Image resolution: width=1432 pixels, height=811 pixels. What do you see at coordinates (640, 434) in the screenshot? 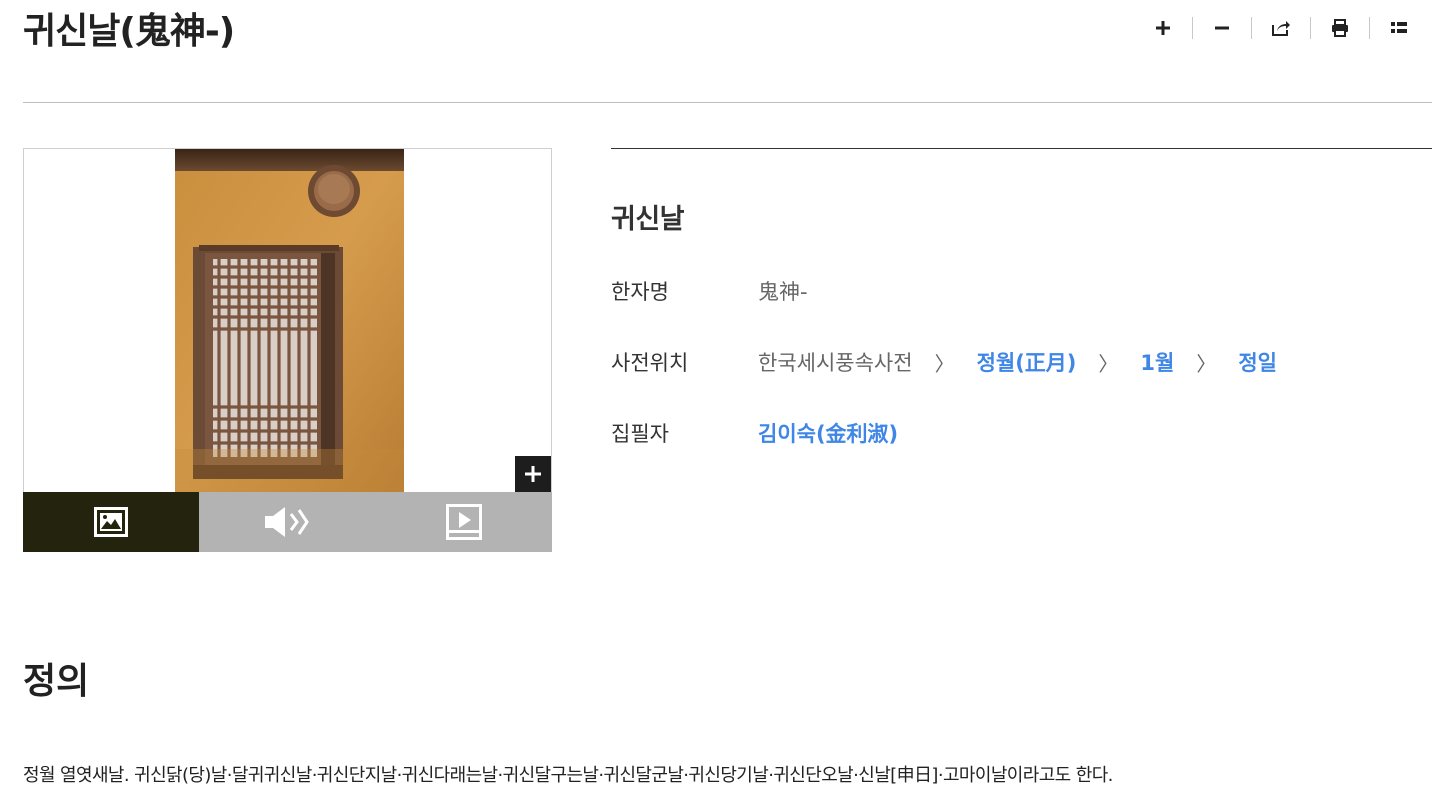
I see `author-label: 집필자` at bounding box center [640, 434].